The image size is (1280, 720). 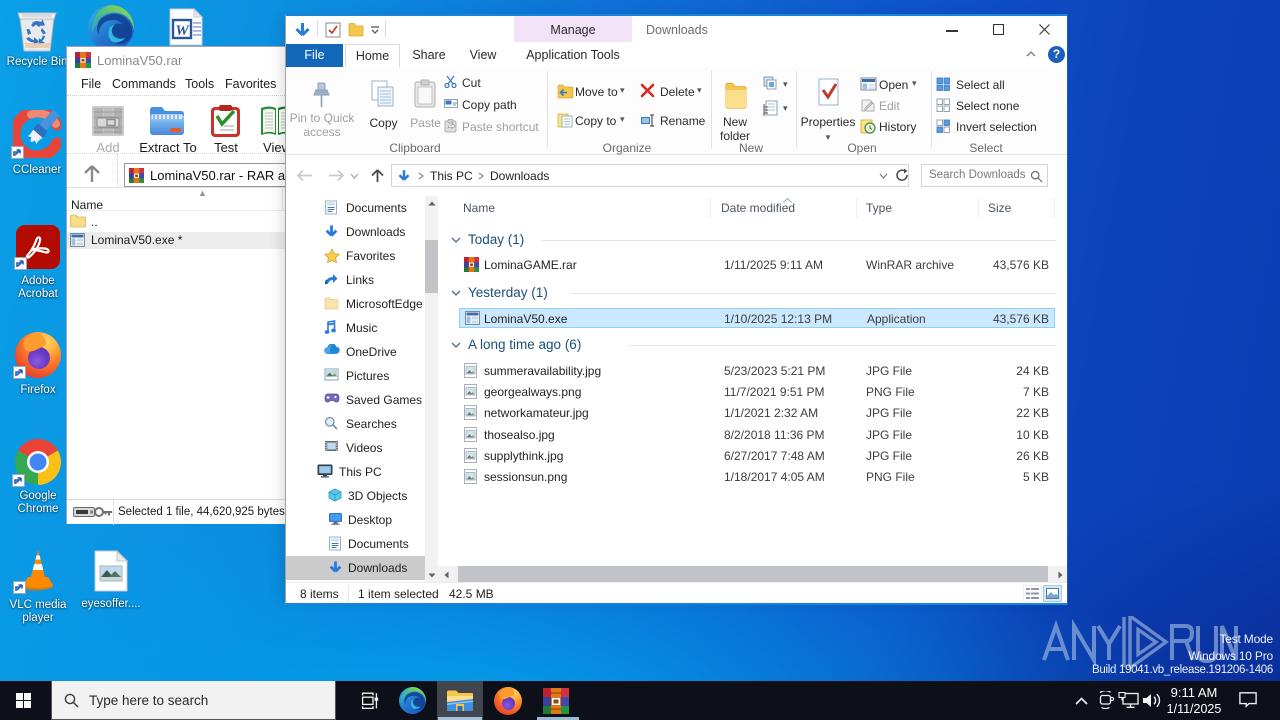 What do you see at coordinates (182, 31) in the screenshot?
I see `svg-text: W` at bounding box center [182, 31].